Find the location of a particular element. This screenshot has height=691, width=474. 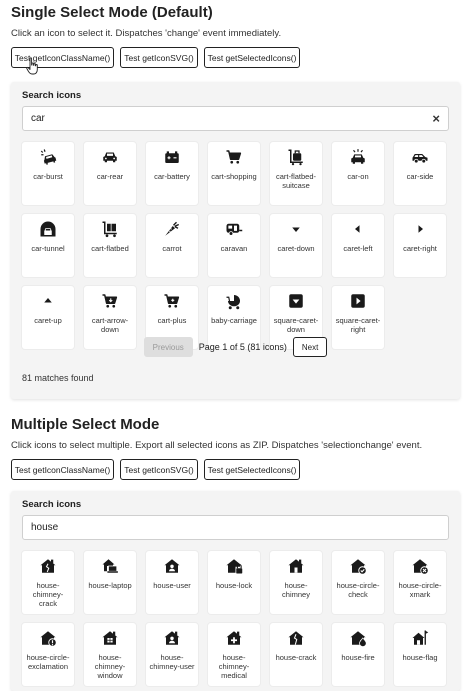

icon-tile-label: house-chimney is located at coordinates (296, 590).